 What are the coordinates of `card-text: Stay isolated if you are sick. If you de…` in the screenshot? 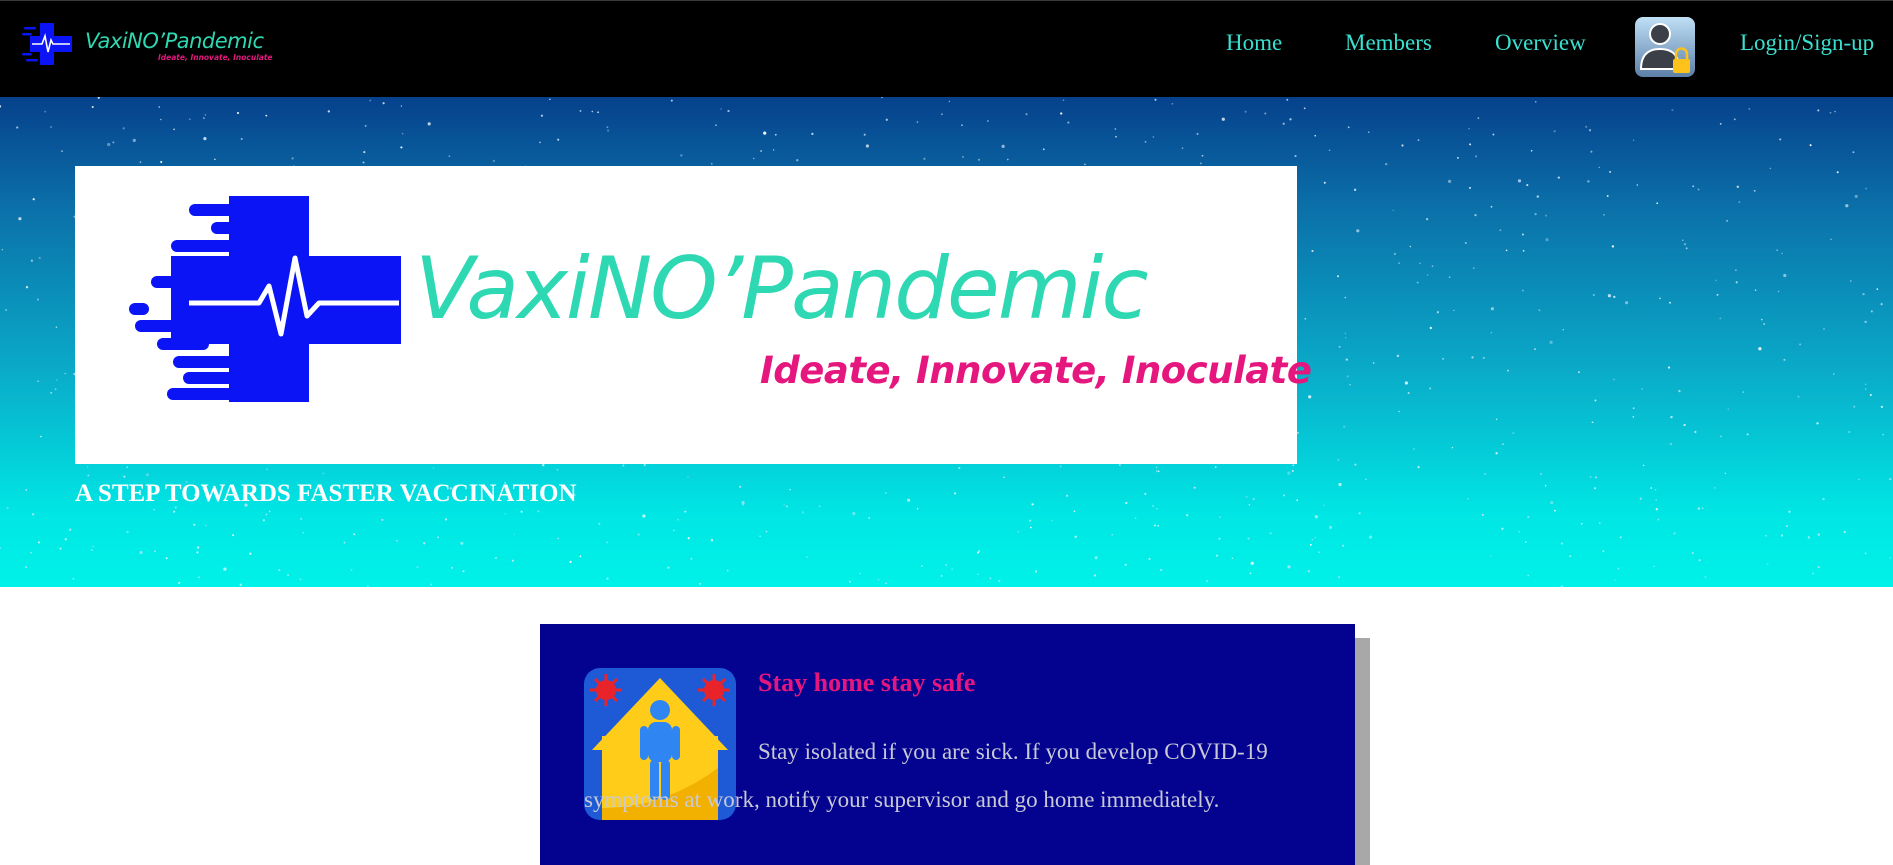 It's located at (951, 776).